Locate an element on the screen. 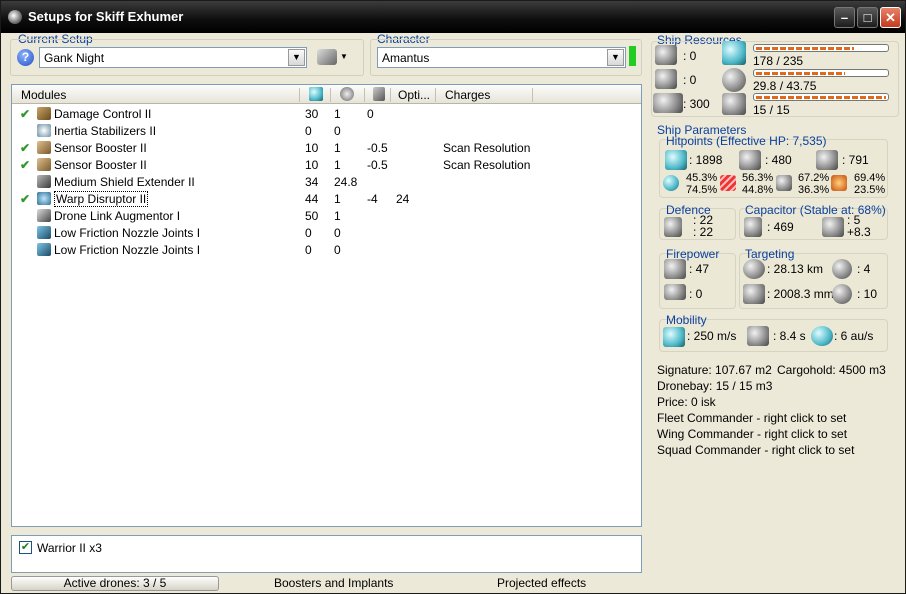 Image resolution: width=906 pixels, height=594 pixels. kinetic-resist-icon is located at coordinates (784, 183).